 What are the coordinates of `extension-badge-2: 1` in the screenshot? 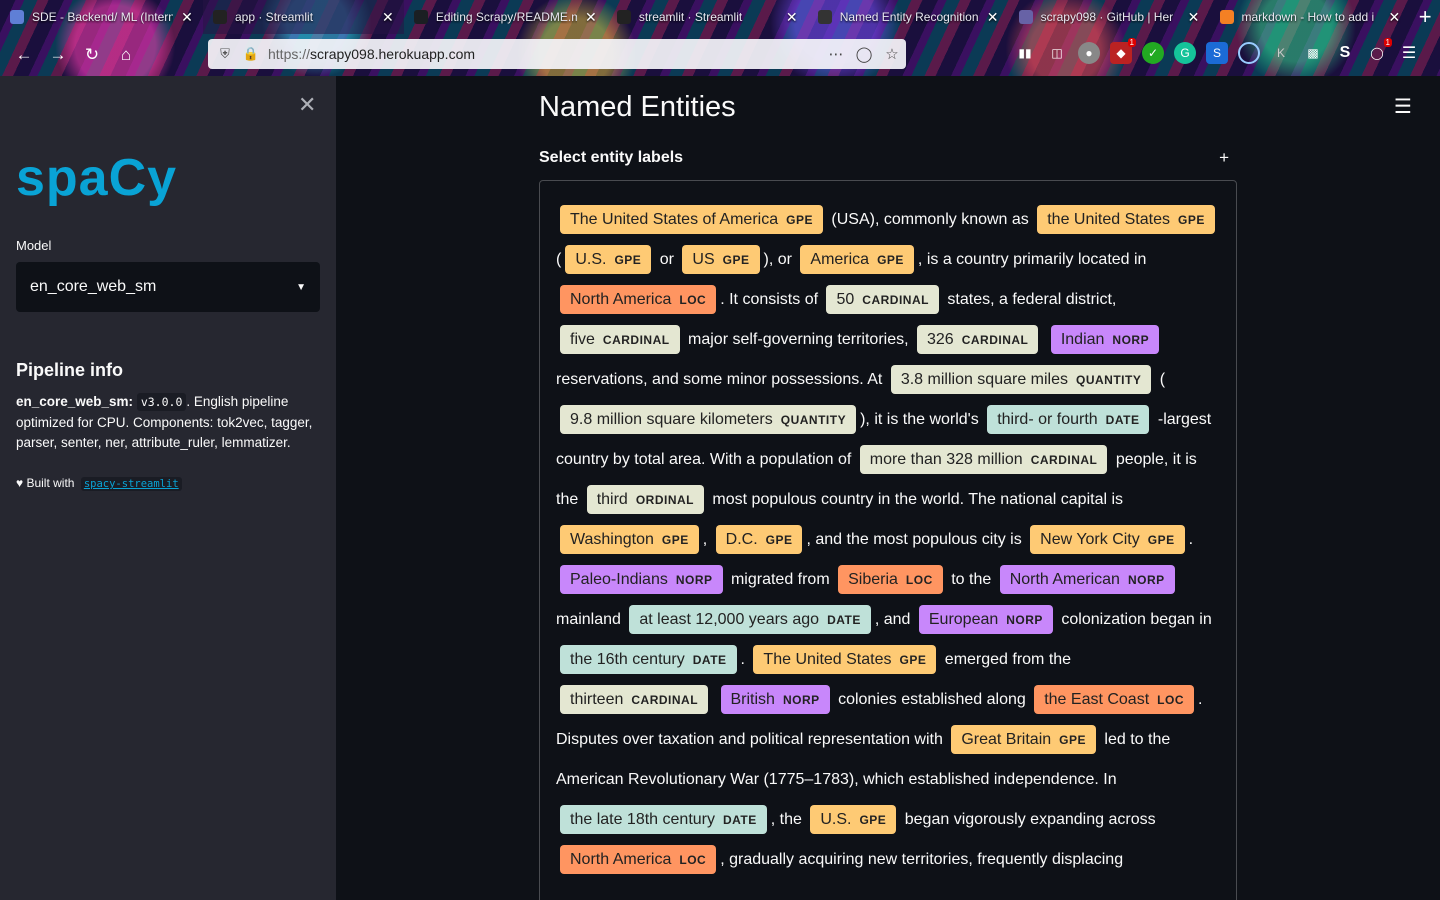 It's located at (1387, 42).